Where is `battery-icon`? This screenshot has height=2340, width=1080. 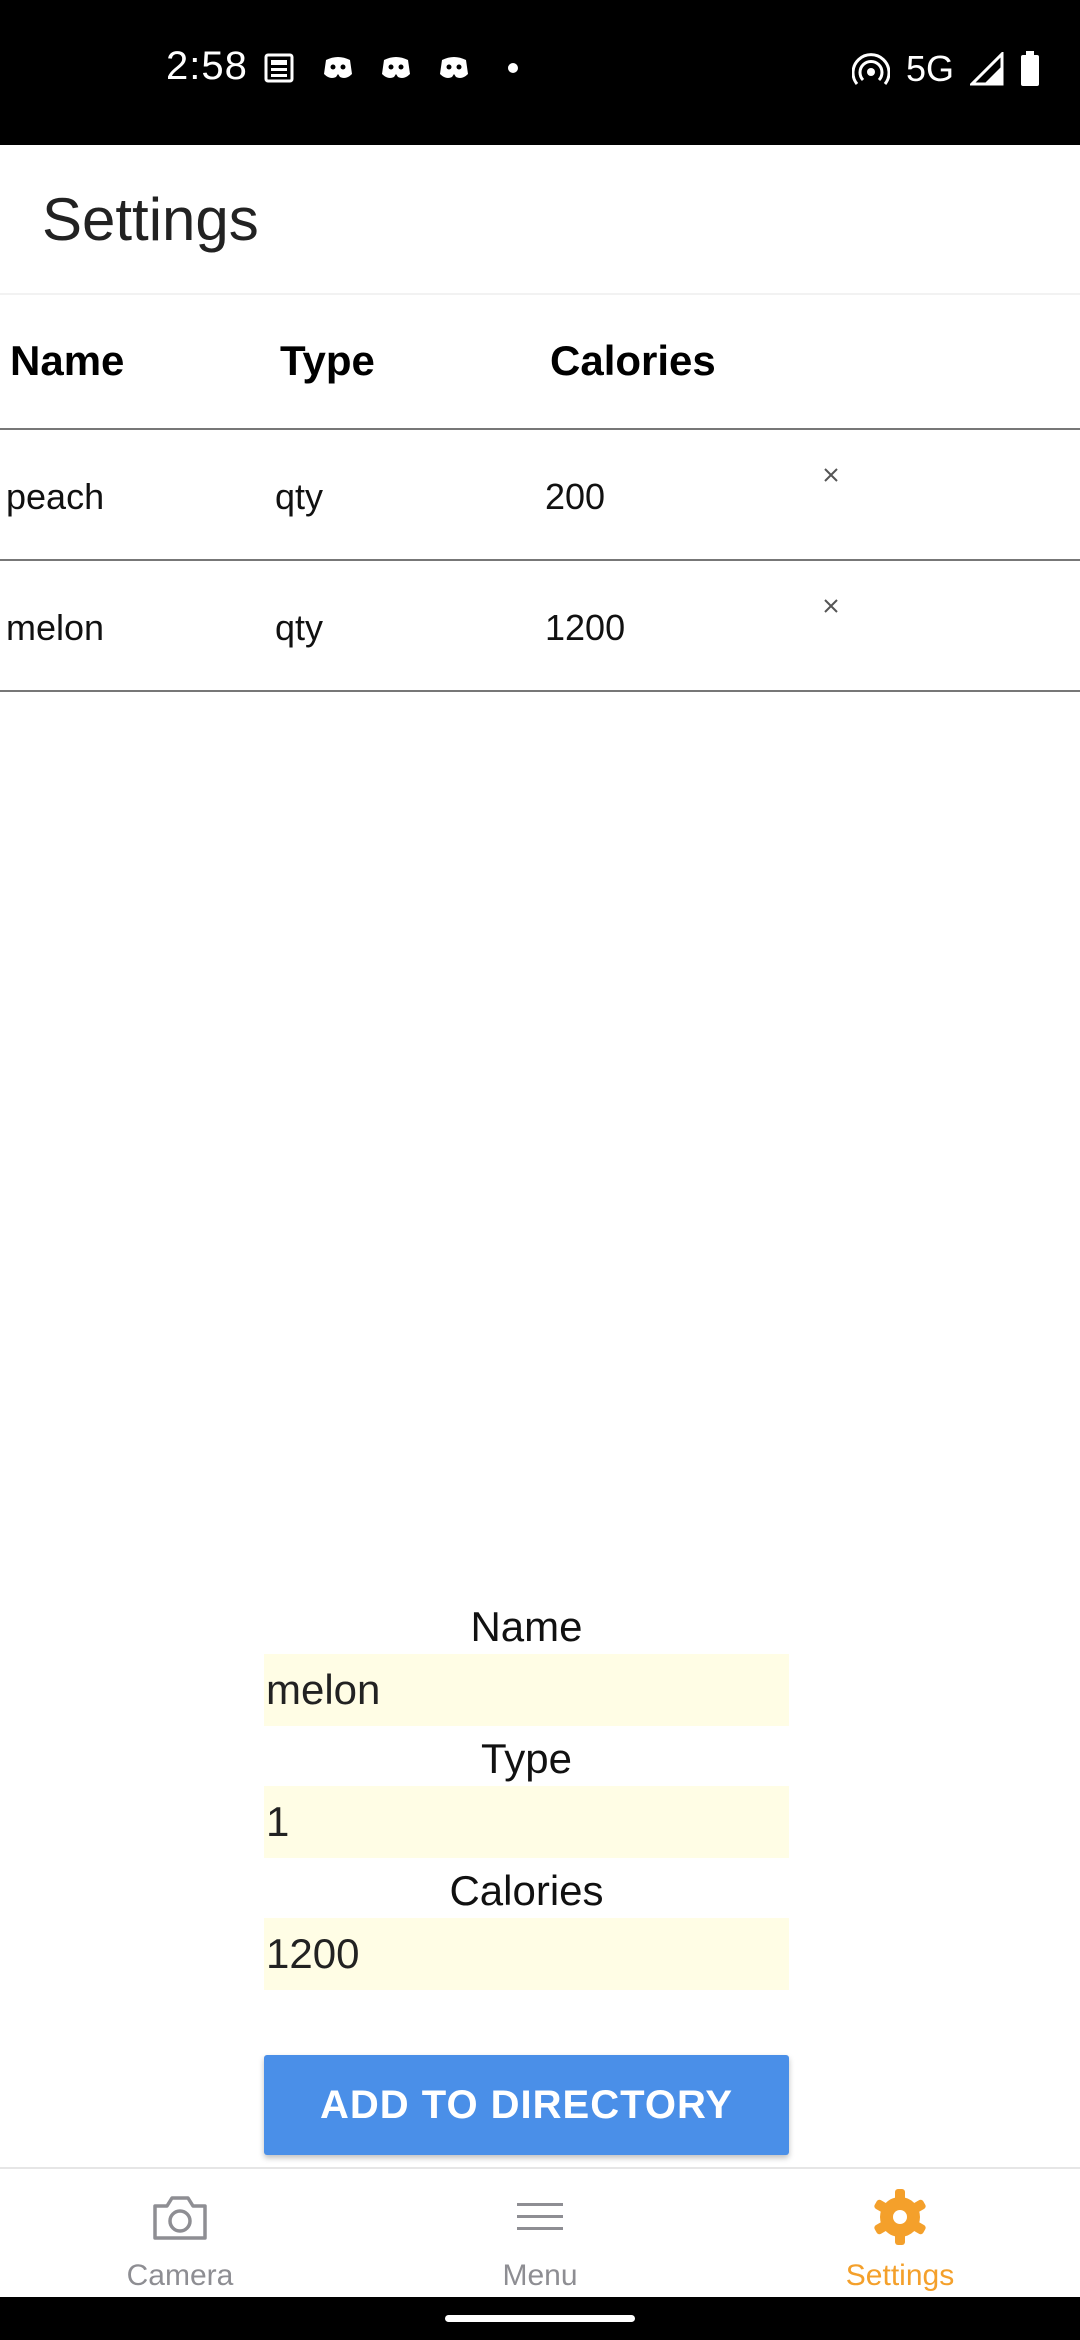 battery-icon is located at coordinates (1030, 68).